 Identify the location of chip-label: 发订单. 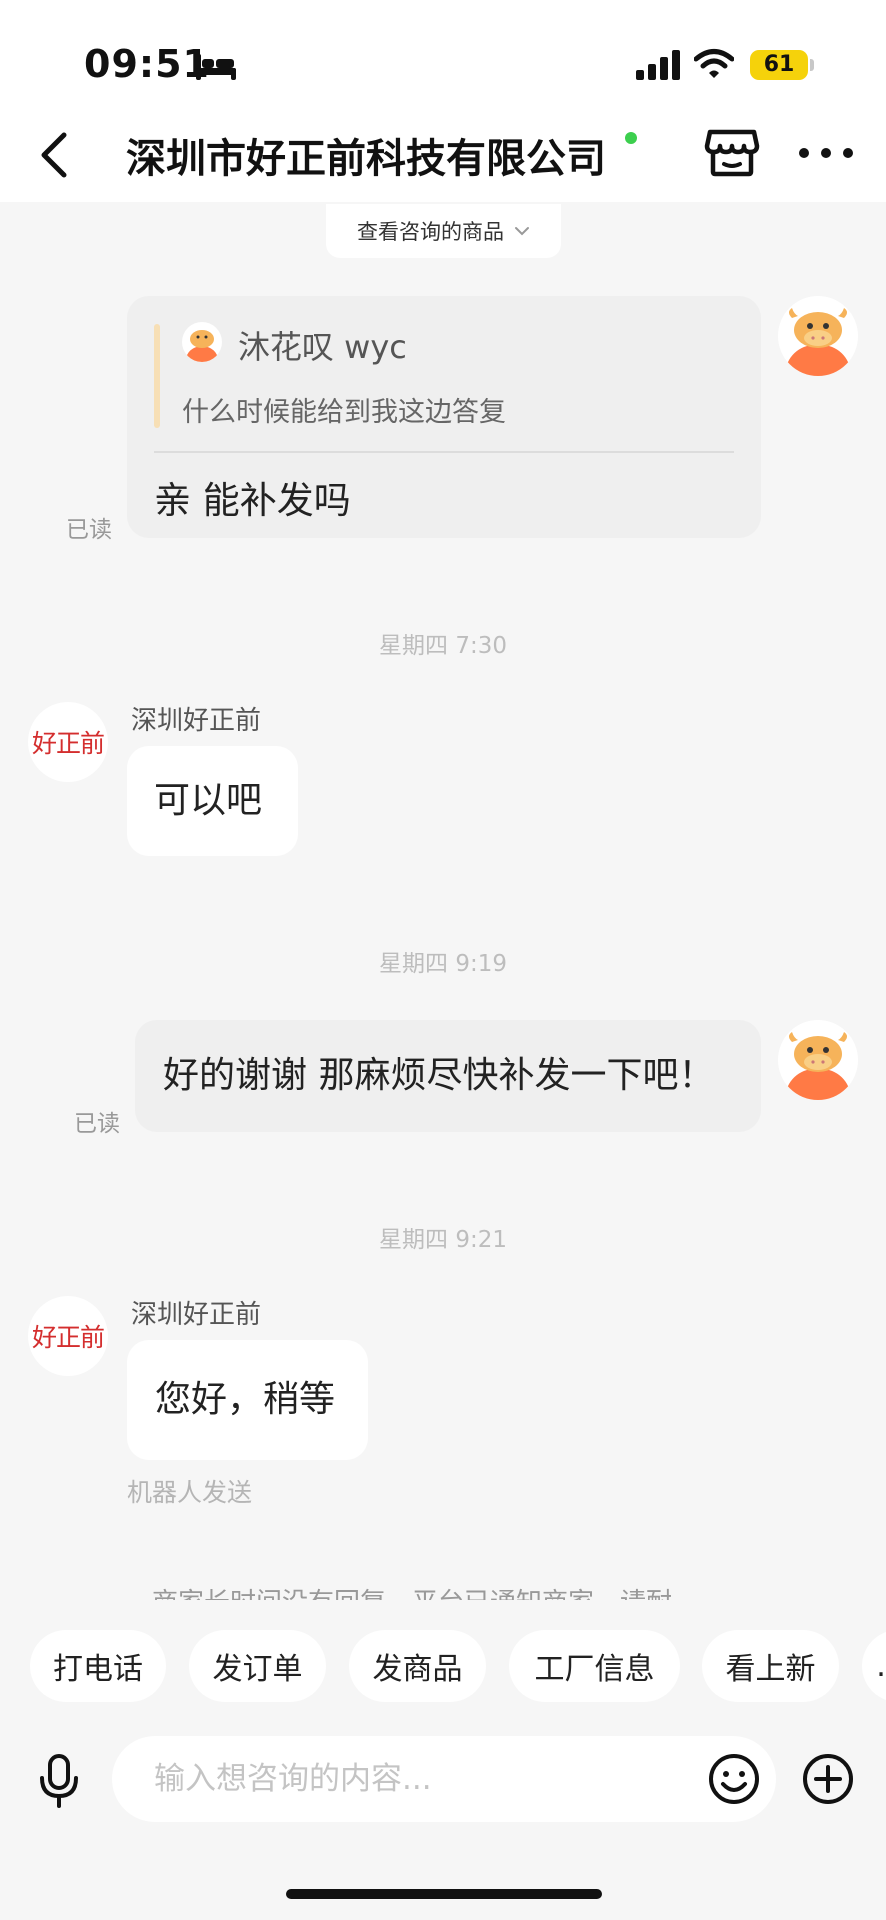
(257, 1669).